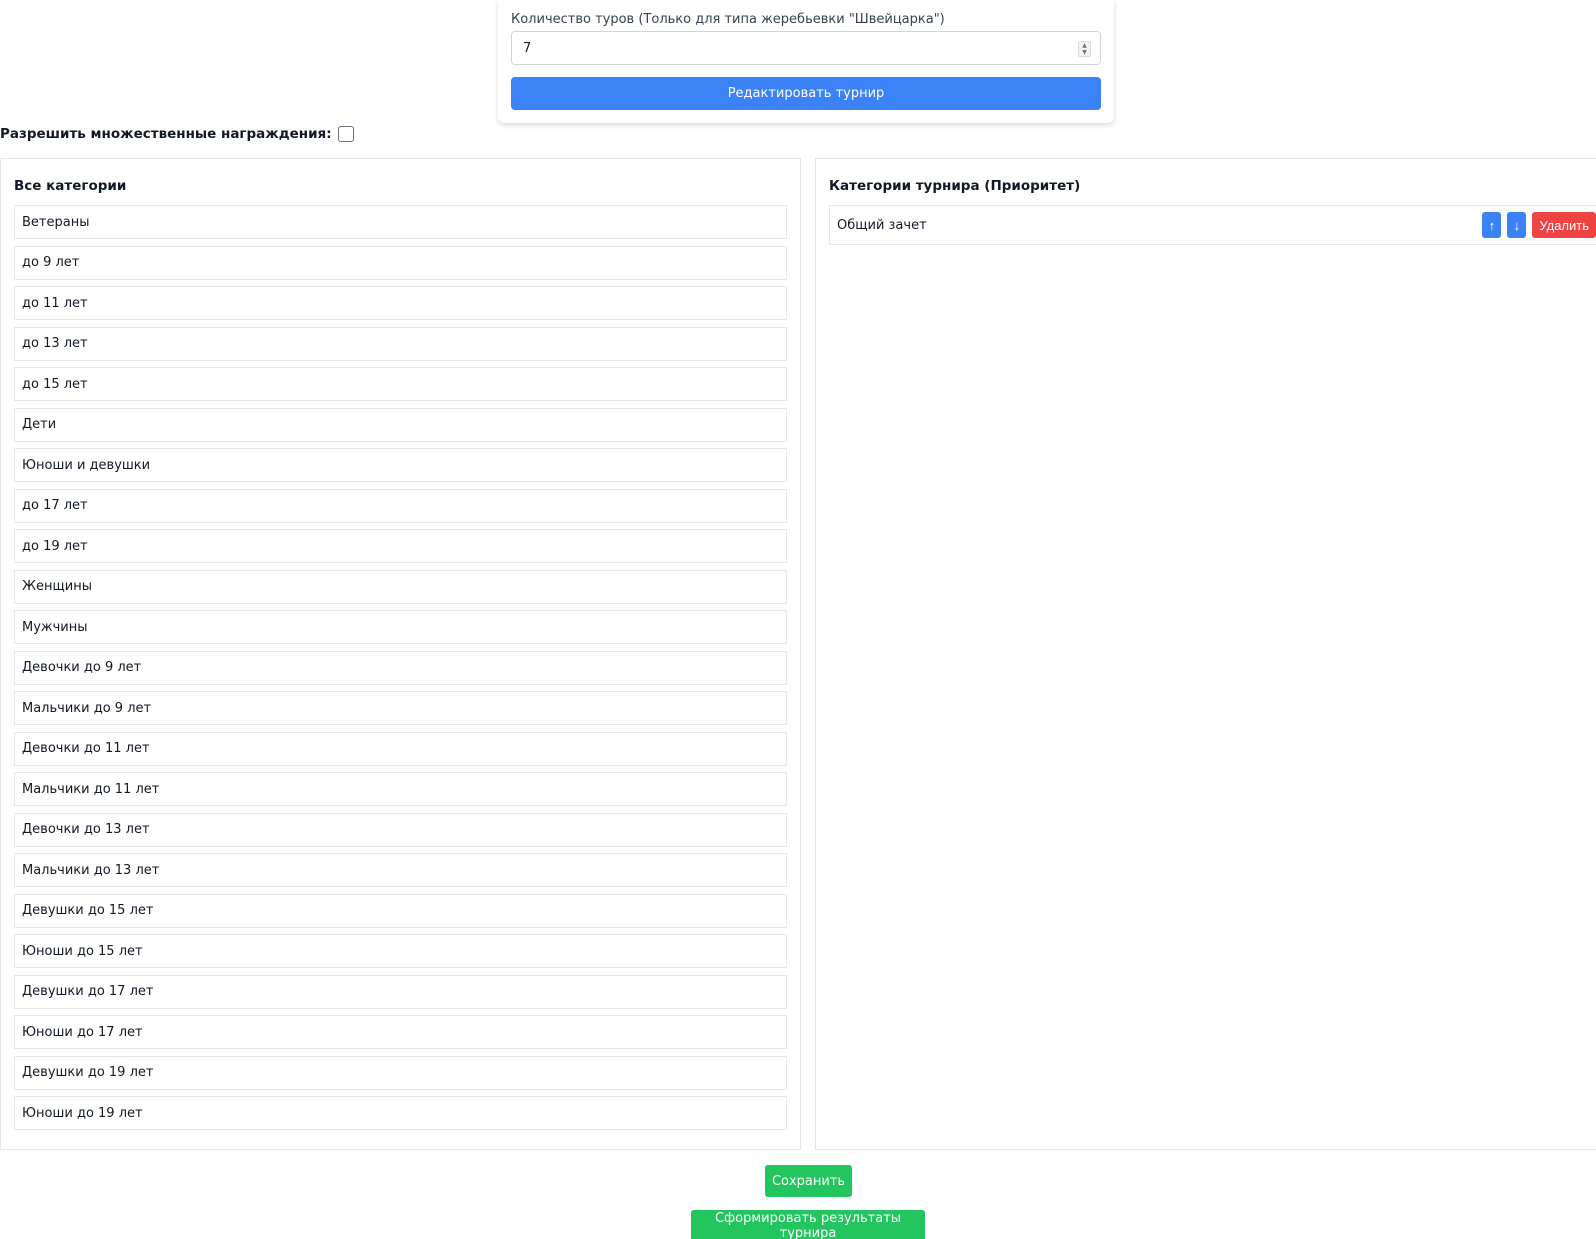  What do you see at coordinates (400, 1072) in the screenshot?
I see `category-item: Девушки до 19 лет` at bounding box center [400, 1072].